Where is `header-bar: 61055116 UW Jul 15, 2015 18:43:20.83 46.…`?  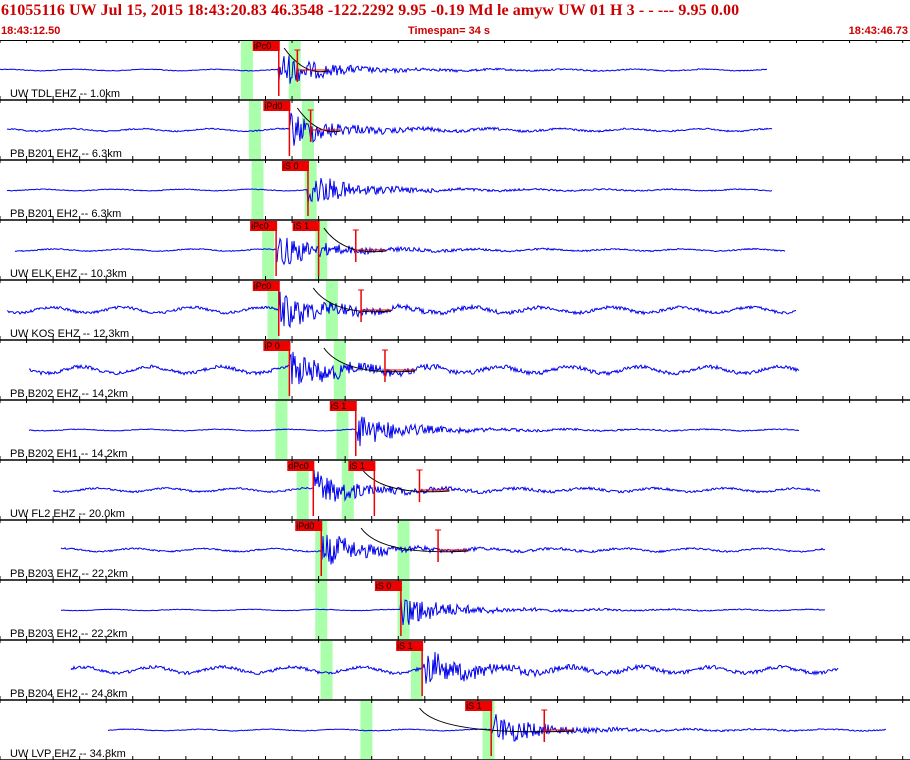 header-bar: 61055116 UW Jul 15, 2015 18:43:20.83 46.… is located at coordinates (455, 20).